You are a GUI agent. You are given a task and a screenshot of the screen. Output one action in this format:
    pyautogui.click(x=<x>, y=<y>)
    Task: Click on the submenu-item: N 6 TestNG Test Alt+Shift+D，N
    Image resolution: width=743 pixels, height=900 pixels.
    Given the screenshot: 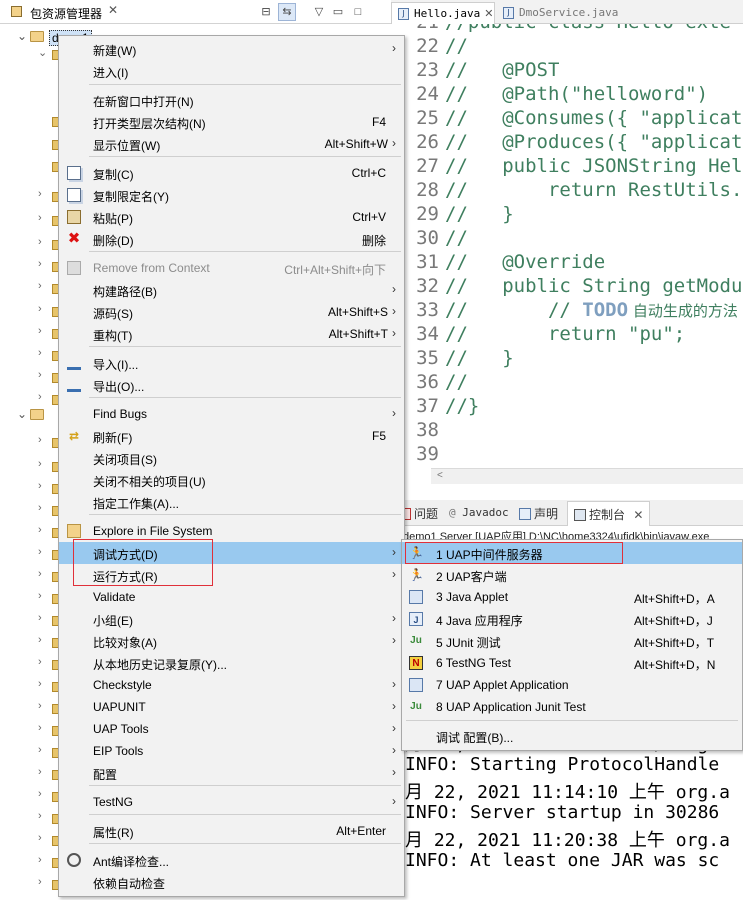 What is the action you would take?
    pyautogui.click(x=572, y=663)
    